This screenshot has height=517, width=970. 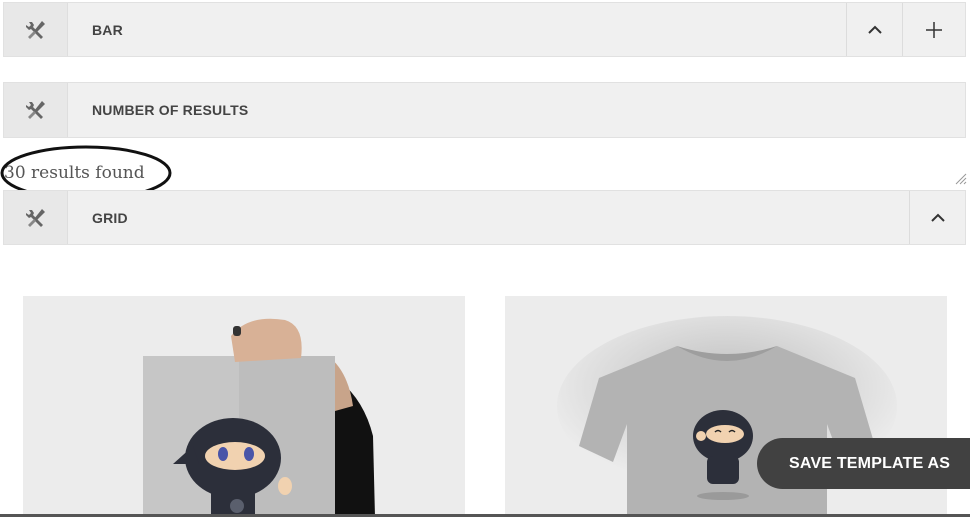 What do you see at coordinates (863, 463) in the screenshot?
I see `save-template-as-button: SAVE TEMPLATE AS` at bounding box center [863, 463].